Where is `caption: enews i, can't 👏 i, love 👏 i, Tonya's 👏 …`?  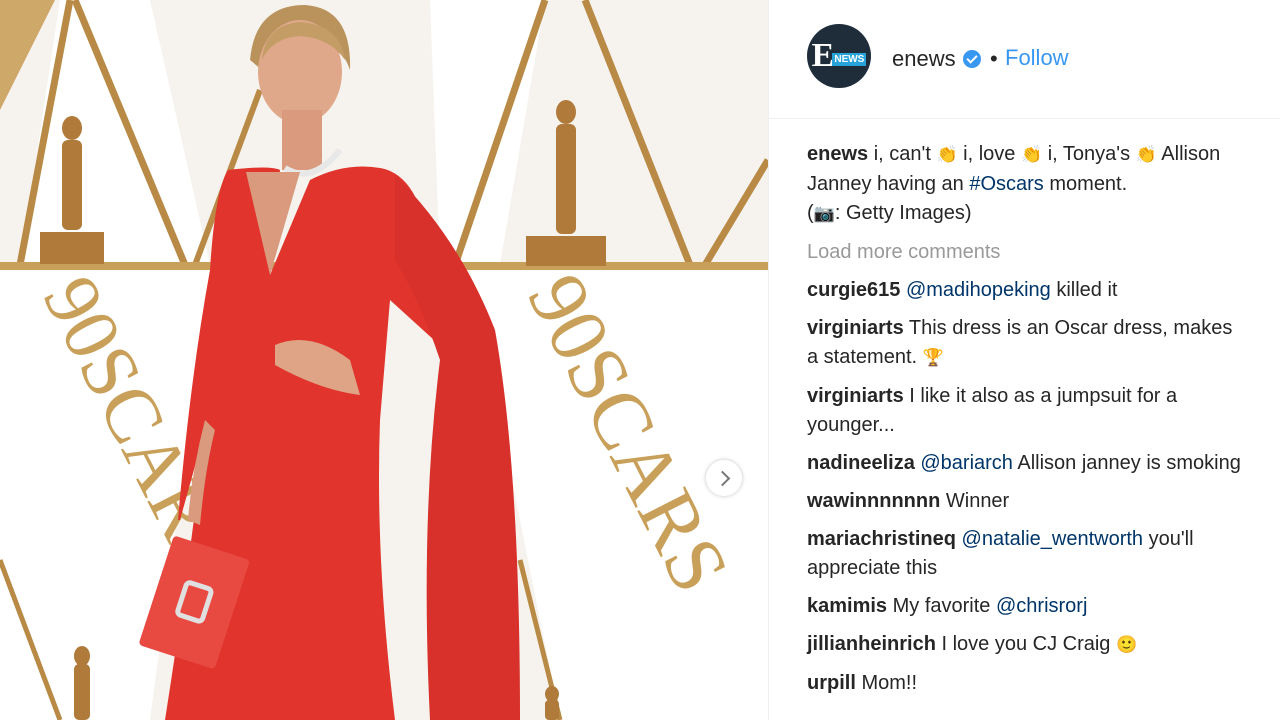 caption: enews i, can't 👏 i, love 👏 i, Tonya's 👏 … is located at coordinates (1027, 184).